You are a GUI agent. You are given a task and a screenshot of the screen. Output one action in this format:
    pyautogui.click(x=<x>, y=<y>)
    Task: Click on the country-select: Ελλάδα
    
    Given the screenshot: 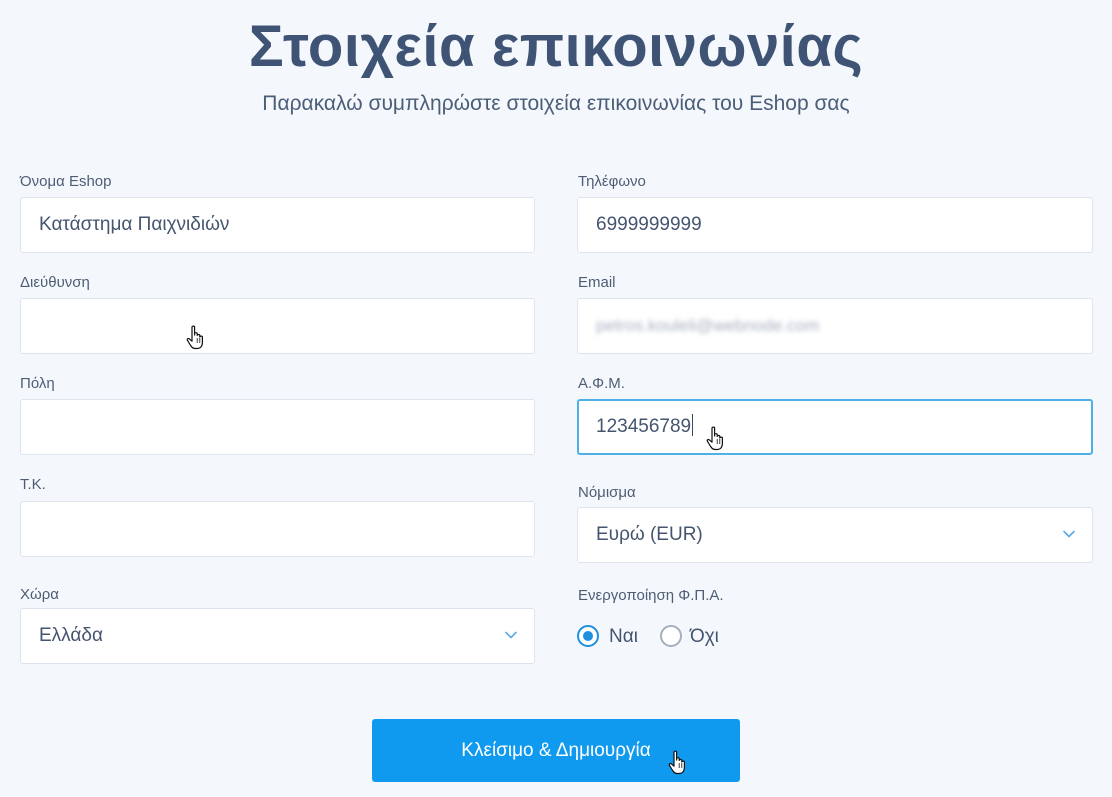 What is the action you would take?
    pyautogui.click(x=277, y=636)
    